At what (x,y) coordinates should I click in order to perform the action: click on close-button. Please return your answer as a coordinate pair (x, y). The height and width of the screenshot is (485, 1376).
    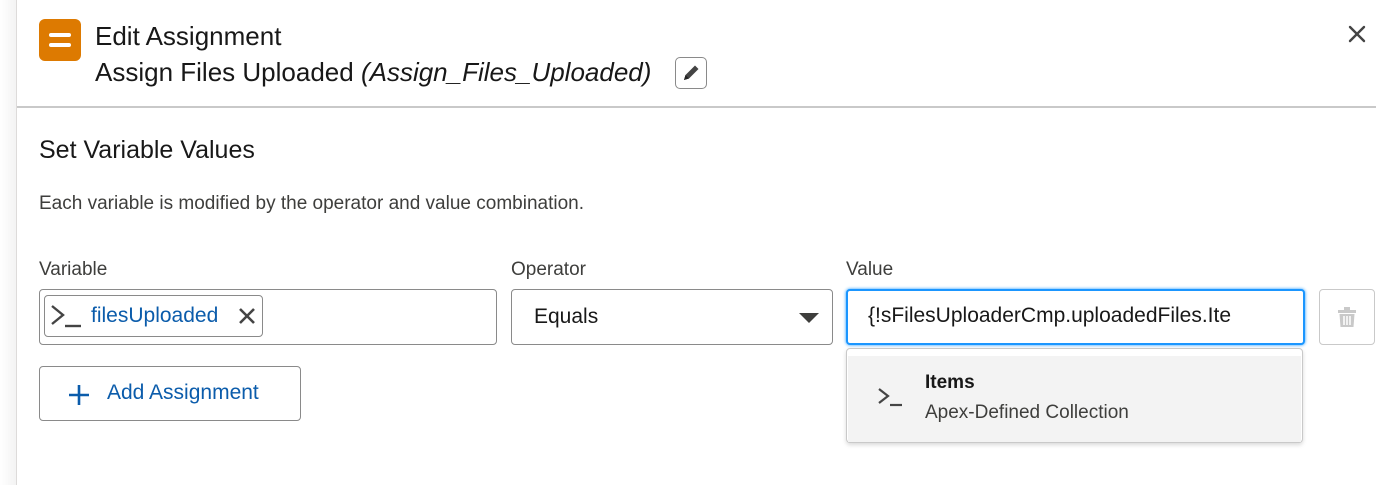
    Looking at the image, I should click on (1357, 34).